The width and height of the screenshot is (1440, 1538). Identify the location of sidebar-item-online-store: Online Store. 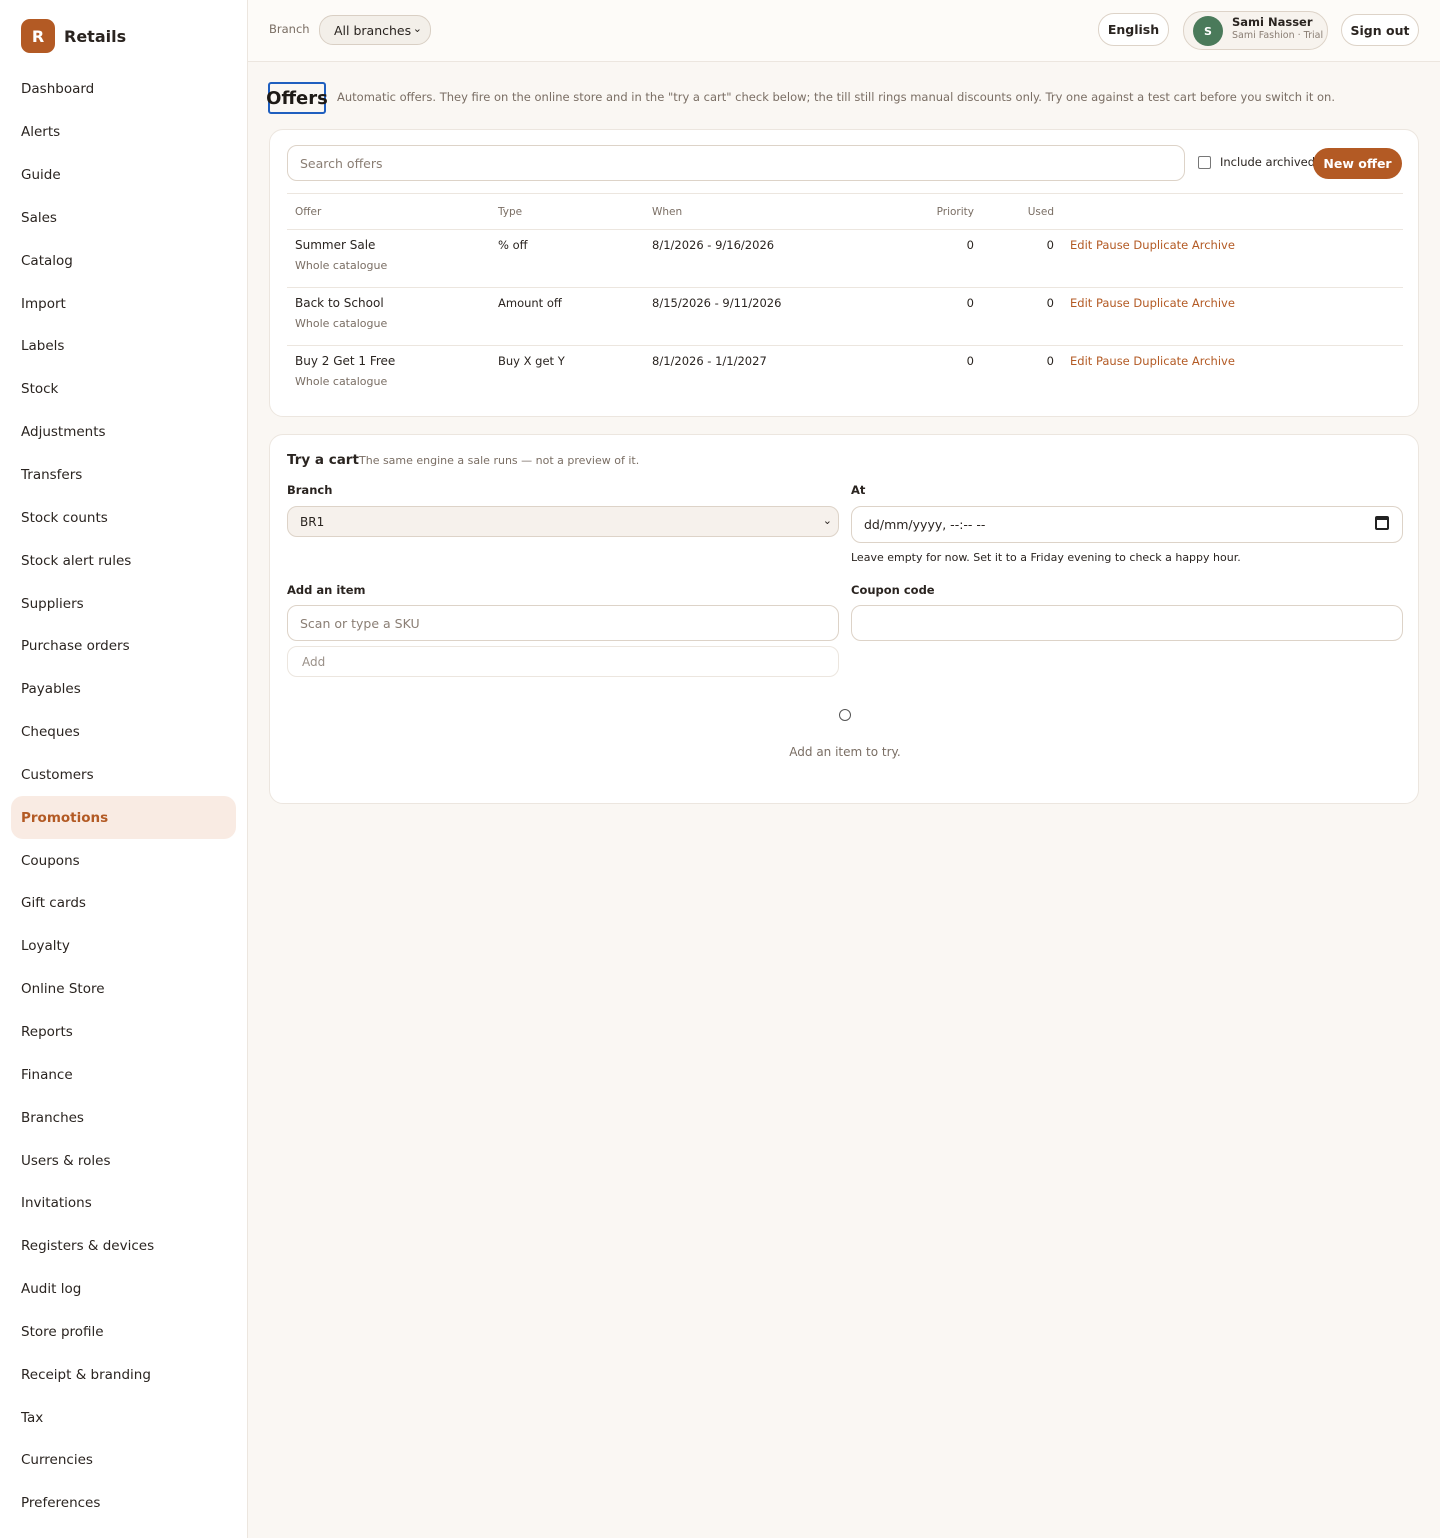
(123, 989).